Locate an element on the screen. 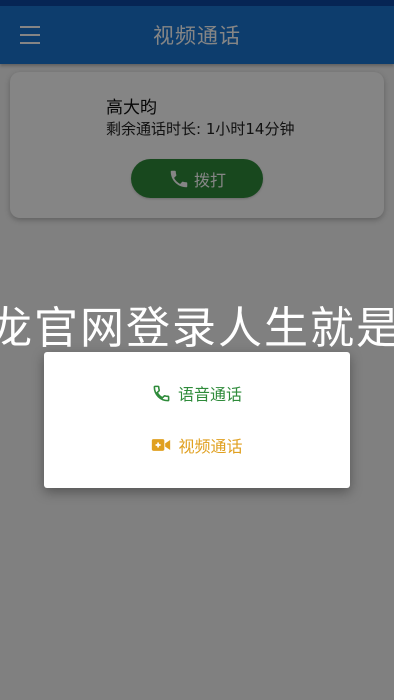  voice-call-option: 语音通话 is located at coordinates (197, 393).